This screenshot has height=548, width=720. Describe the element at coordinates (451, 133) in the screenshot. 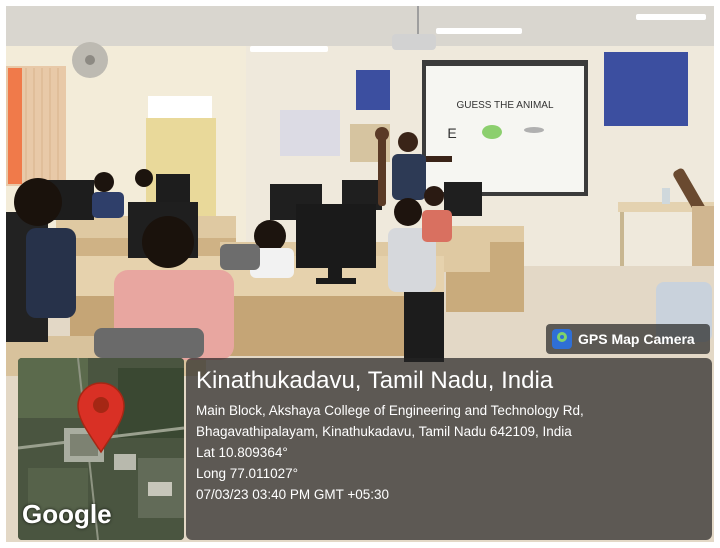

I see `projector-letter: E` at that location.